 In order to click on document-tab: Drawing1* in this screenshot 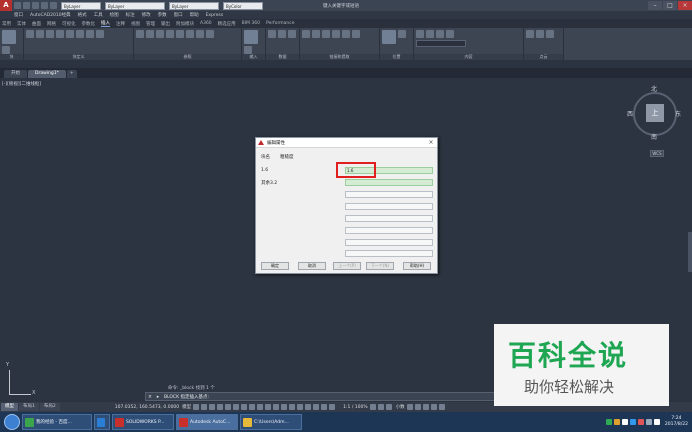, I will do `click(47, 74)`.